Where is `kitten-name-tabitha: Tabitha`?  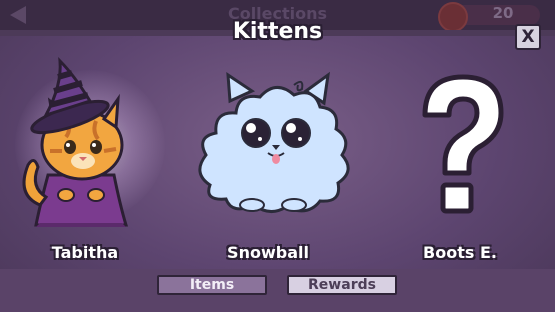 kitten-name-tabitha: Tabitha is located at coordinates (85, 252).